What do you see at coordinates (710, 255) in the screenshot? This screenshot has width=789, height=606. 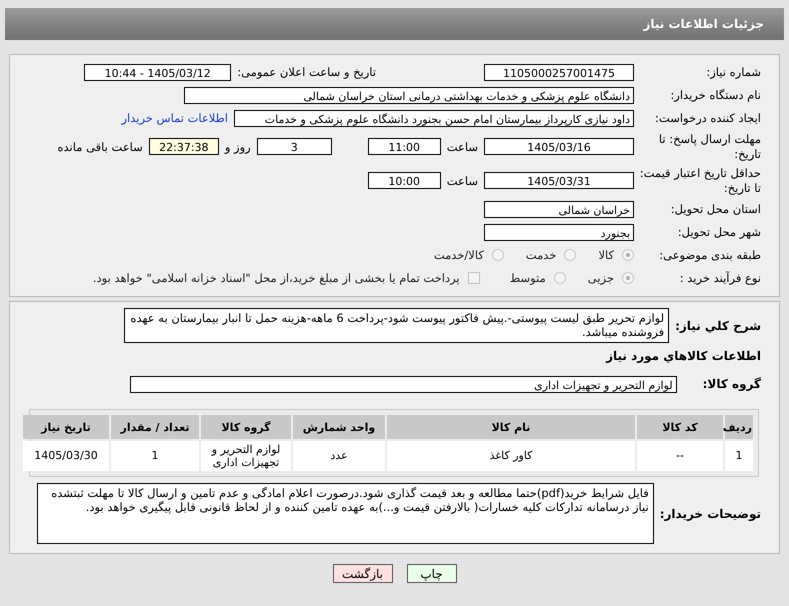 I see `field-label: طبقه بندی موضوعی:` at bounding box center [710, 255].